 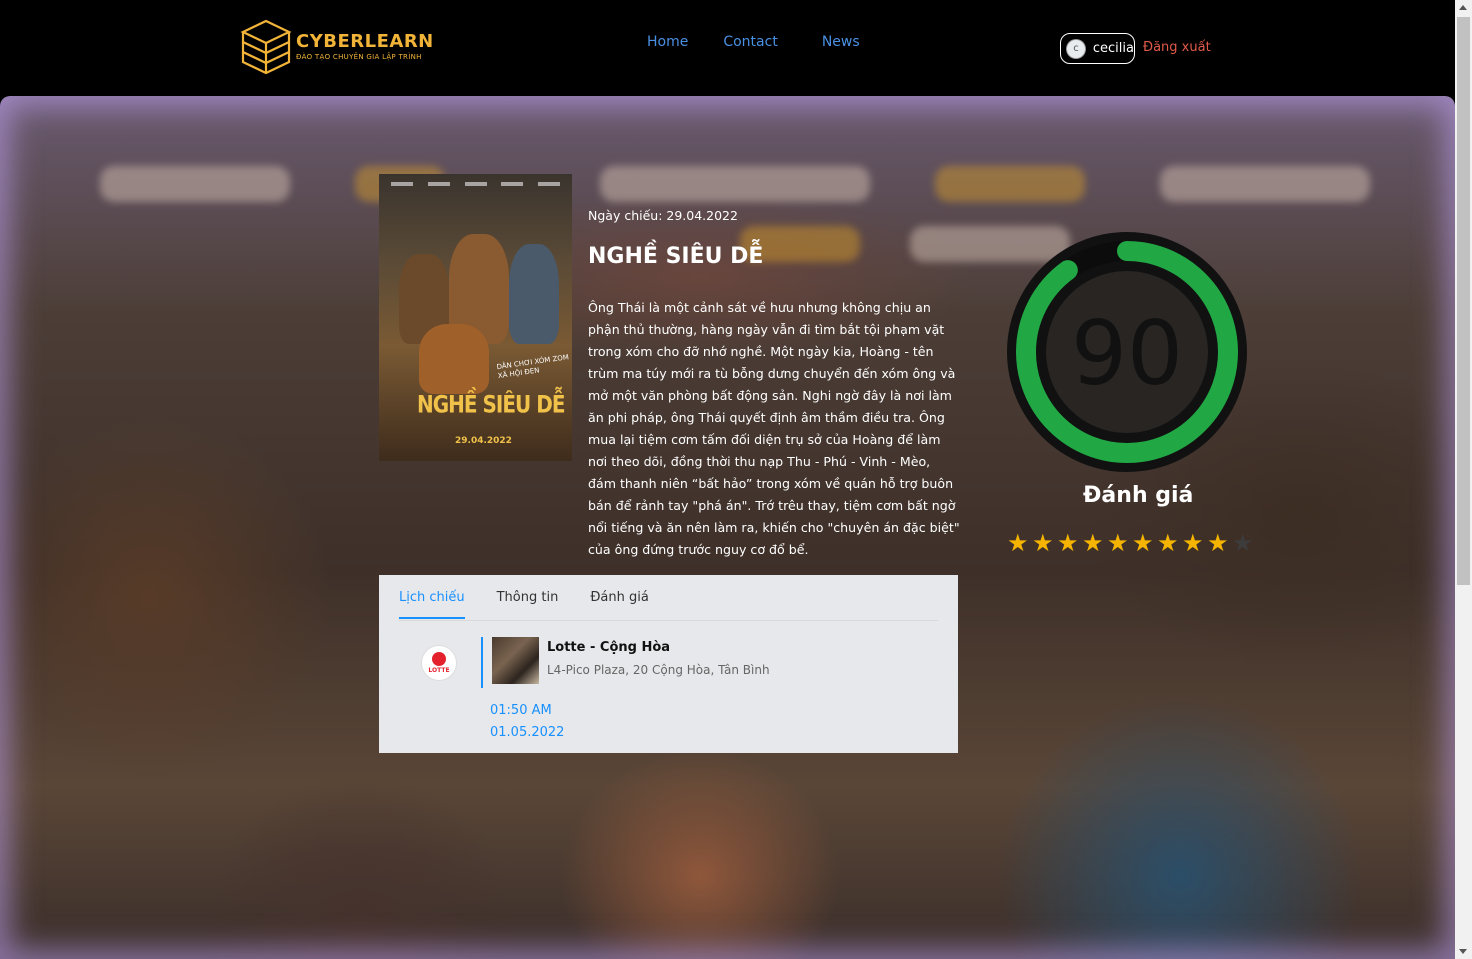 What do you see at coordinates (365, 41) in the screenshot?
I see `brand-name: CYBERLEARN` at bounding box center [365, 41].